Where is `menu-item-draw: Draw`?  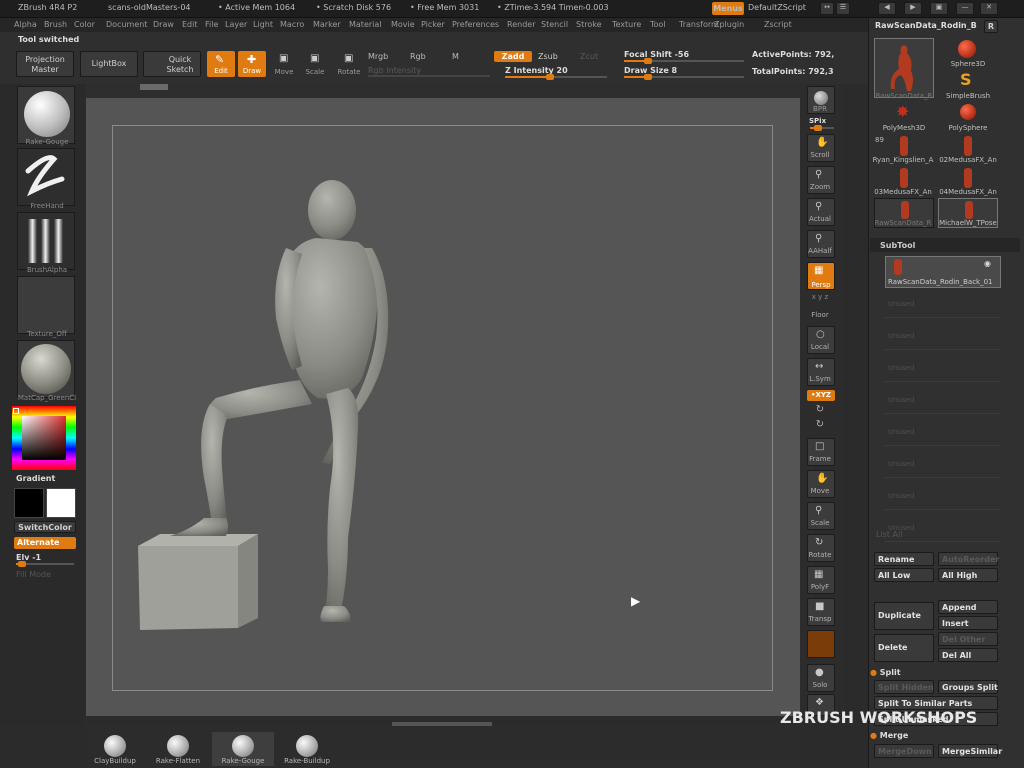
menu-item-draw: Draw is located at coordinates (163, 24).